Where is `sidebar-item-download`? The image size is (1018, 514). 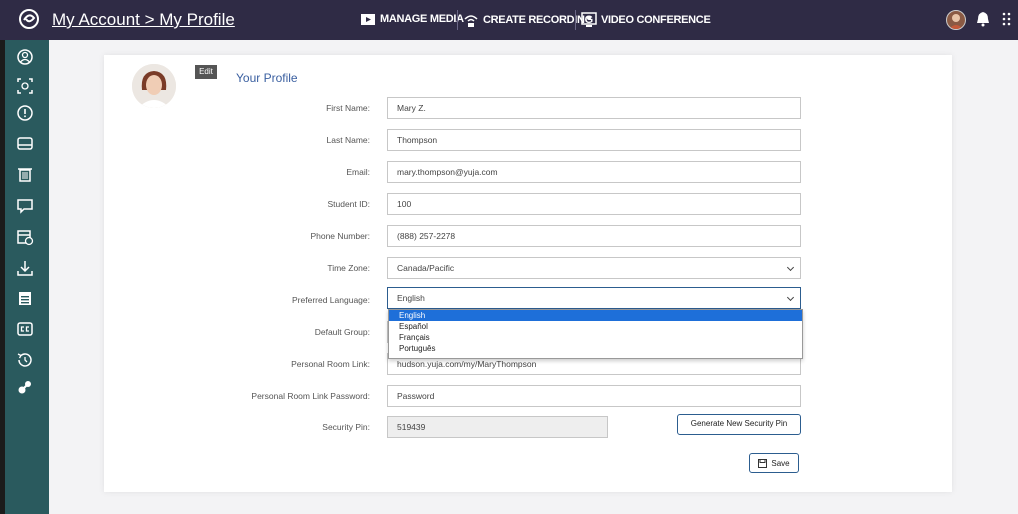
sidebar-item-download is located at coordinates (25, 268).